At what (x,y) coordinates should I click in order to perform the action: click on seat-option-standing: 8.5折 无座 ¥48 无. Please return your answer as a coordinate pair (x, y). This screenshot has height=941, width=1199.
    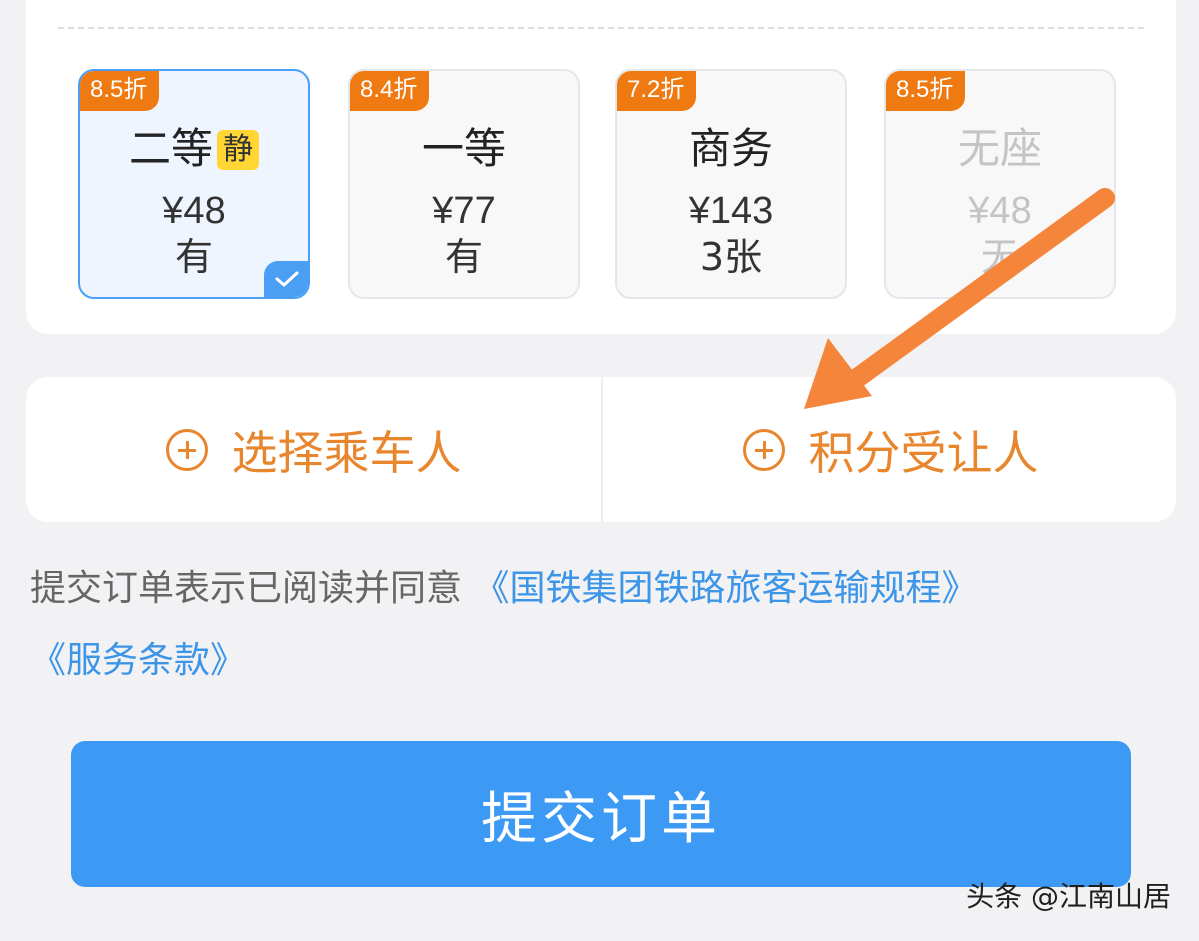
    Looking at the image, I should click on (1000, 184).